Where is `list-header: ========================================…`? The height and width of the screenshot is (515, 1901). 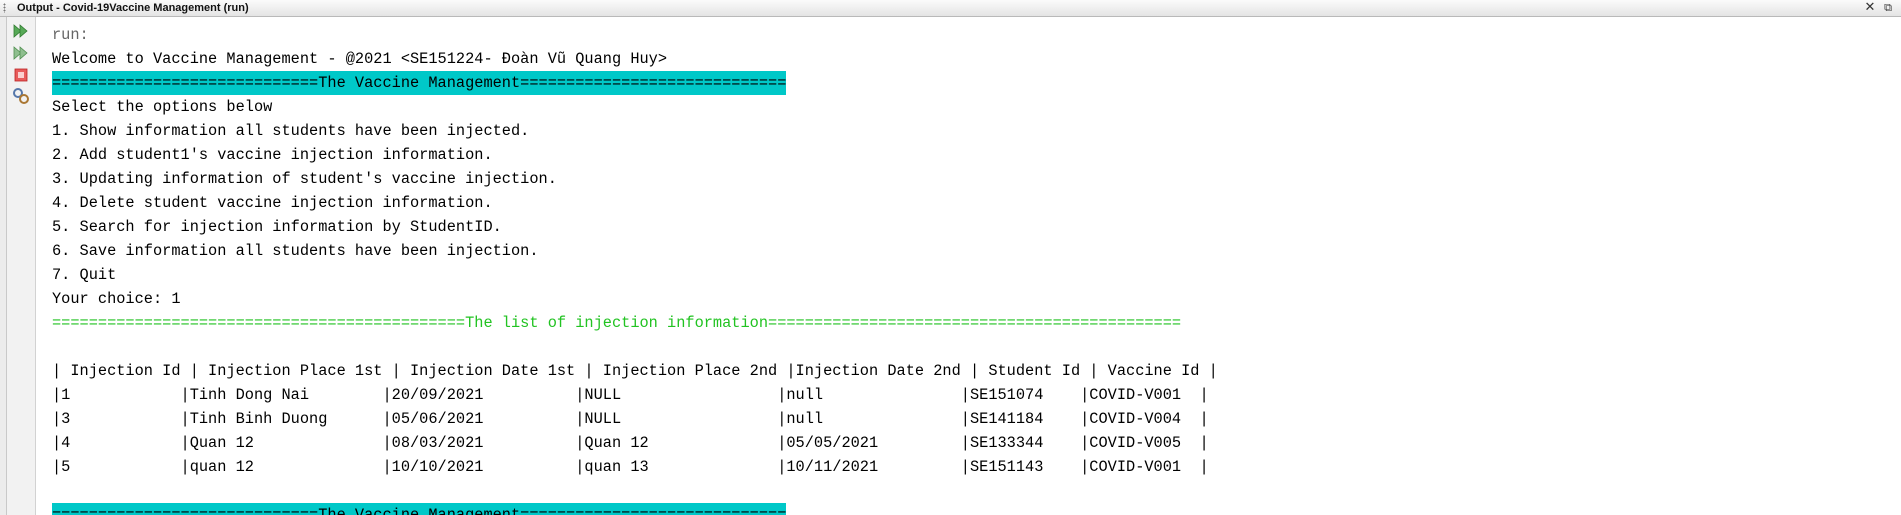
list-header: ========================================… is located at coordinates (617, 323).